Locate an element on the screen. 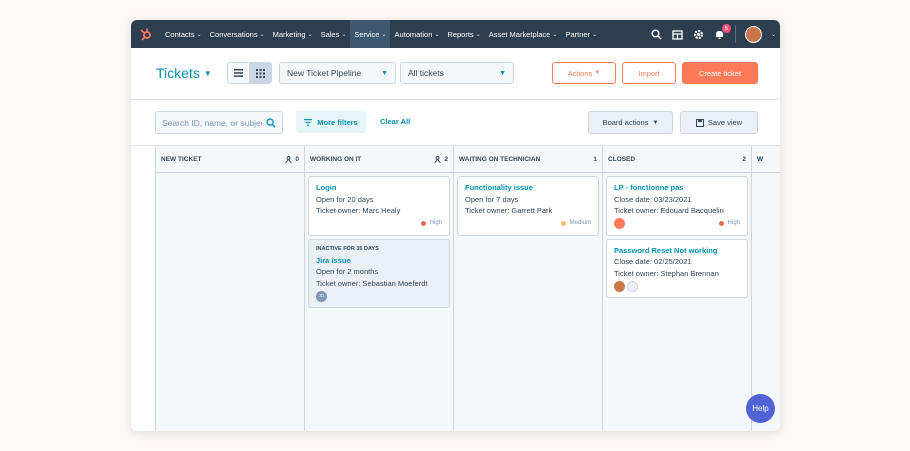 This screenshot has width=910, height=451. column-title: WAITING ON TECHNICIAN is located at coordinates (500, 159).